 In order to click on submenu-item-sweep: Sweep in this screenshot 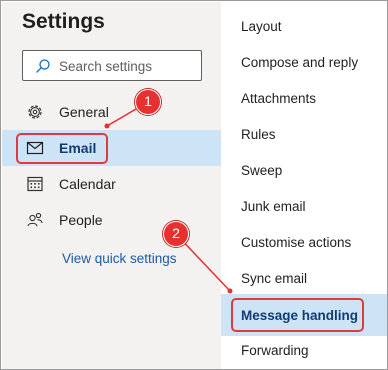, I will do `click(304, 171)`.